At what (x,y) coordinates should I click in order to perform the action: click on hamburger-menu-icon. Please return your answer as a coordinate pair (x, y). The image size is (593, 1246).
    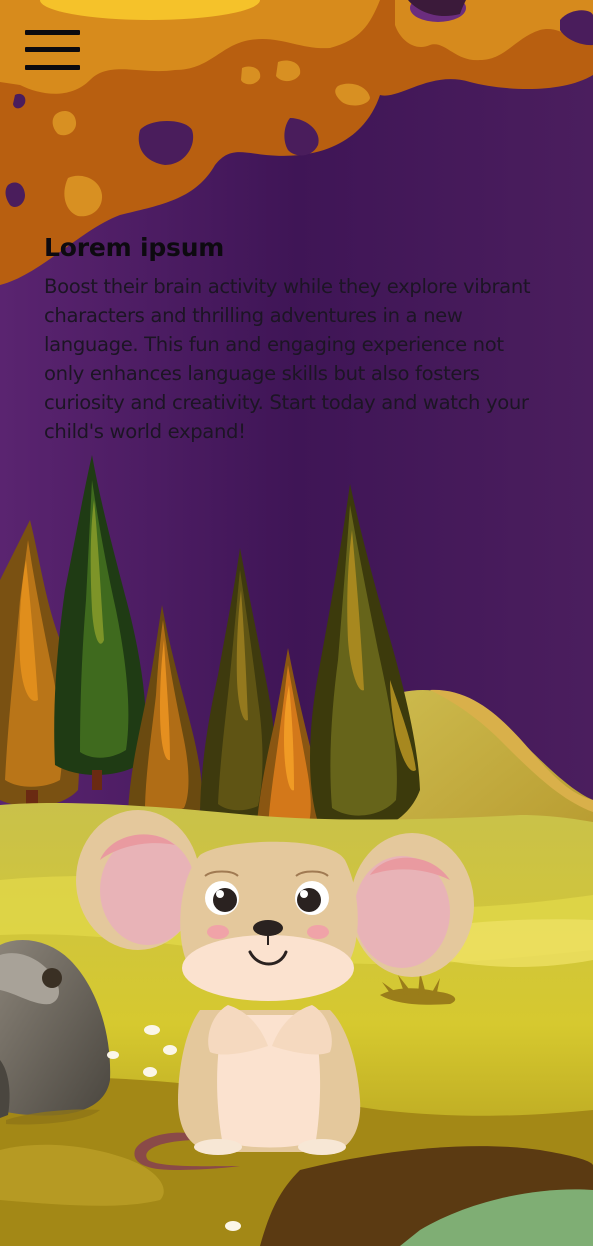
    Looking at the image, I should click on (52, 32).